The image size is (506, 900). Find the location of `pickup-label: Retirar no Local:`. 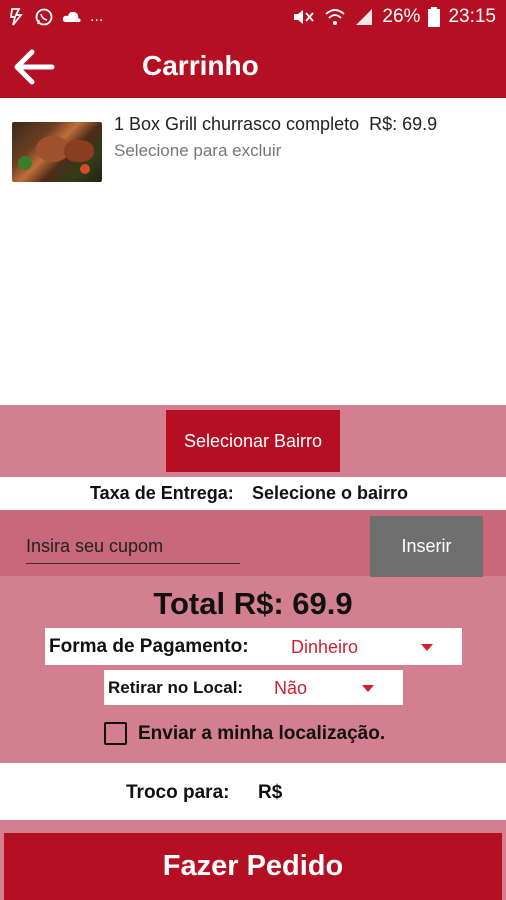

pickup-label: Retirar no Local: is located at coordinates (176, 687).